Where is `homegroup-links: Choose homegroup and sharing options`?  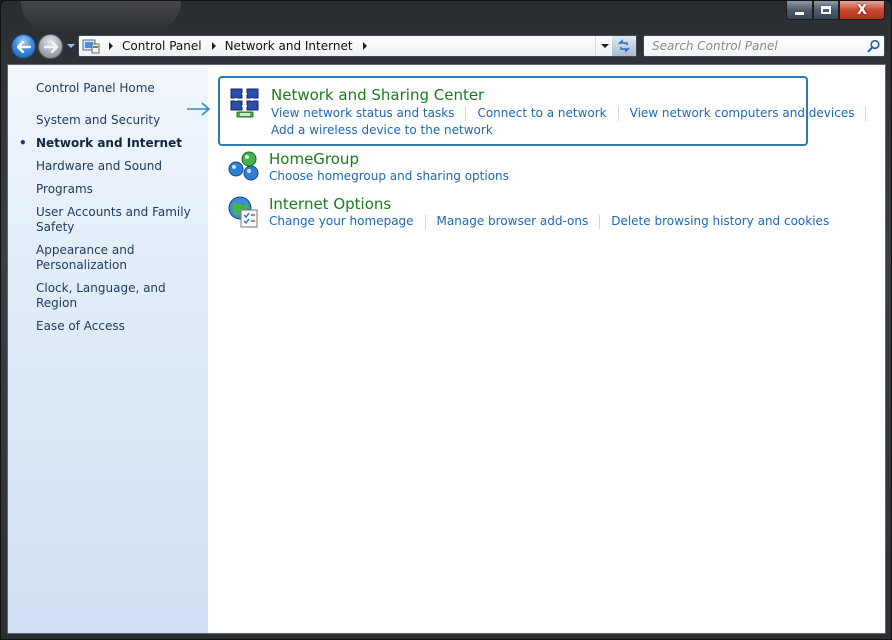
homegroup-links: Choose homegroup and sharing options is located at coordinates (389, 176).